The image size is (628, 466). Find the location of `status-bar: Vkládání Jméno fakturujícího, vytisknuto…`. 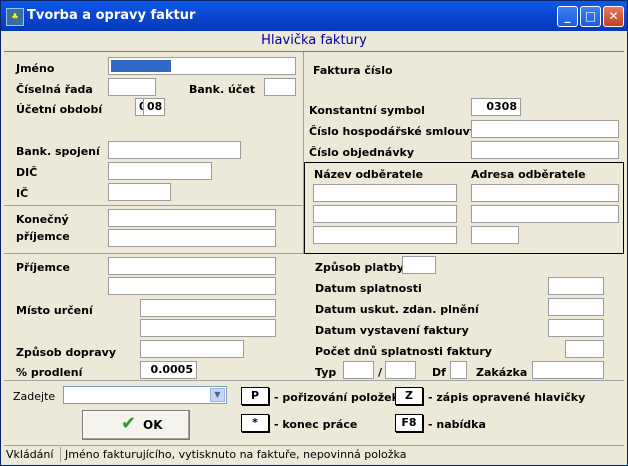

status-bar: Vkládání Jméno fakturujícího, vytisknuto… is located at coordinates (314, 454).